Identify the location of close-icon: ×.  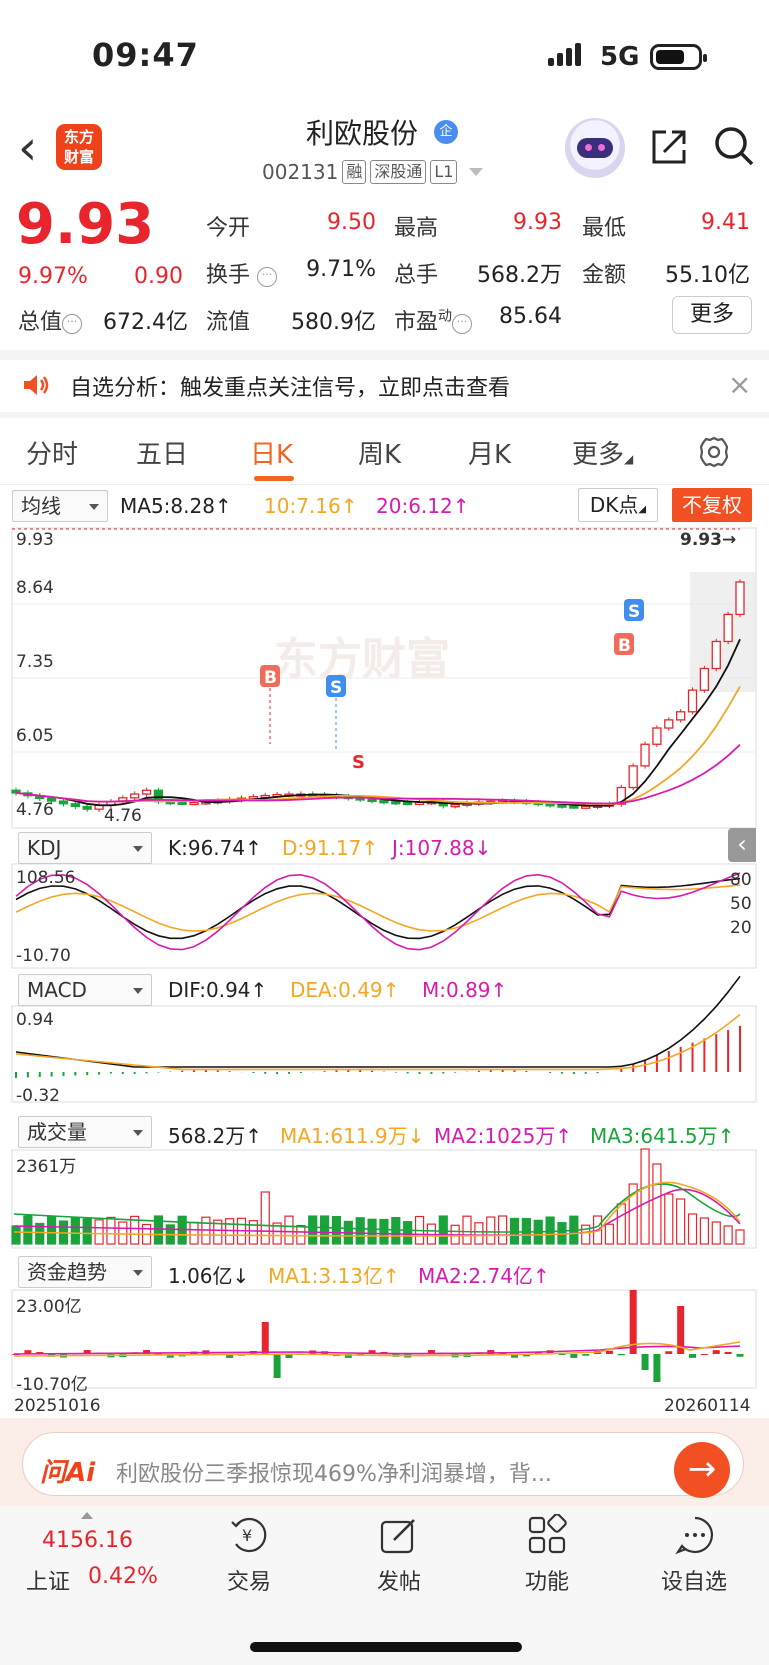
(739, 384).